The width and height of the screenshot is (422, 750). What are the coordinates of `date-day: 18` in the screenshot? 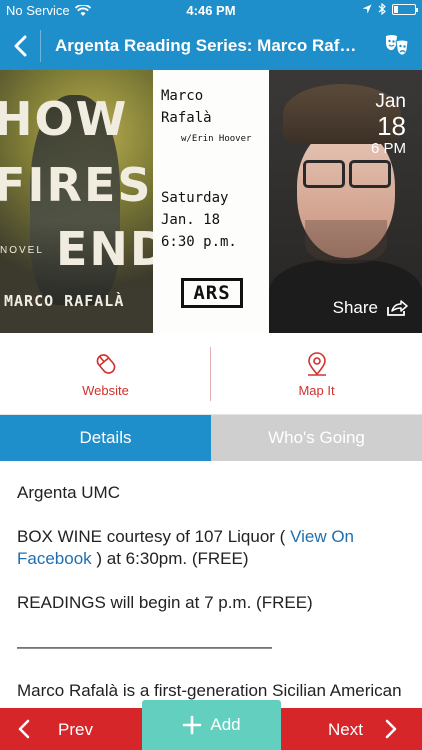 It's located at (391, 126).